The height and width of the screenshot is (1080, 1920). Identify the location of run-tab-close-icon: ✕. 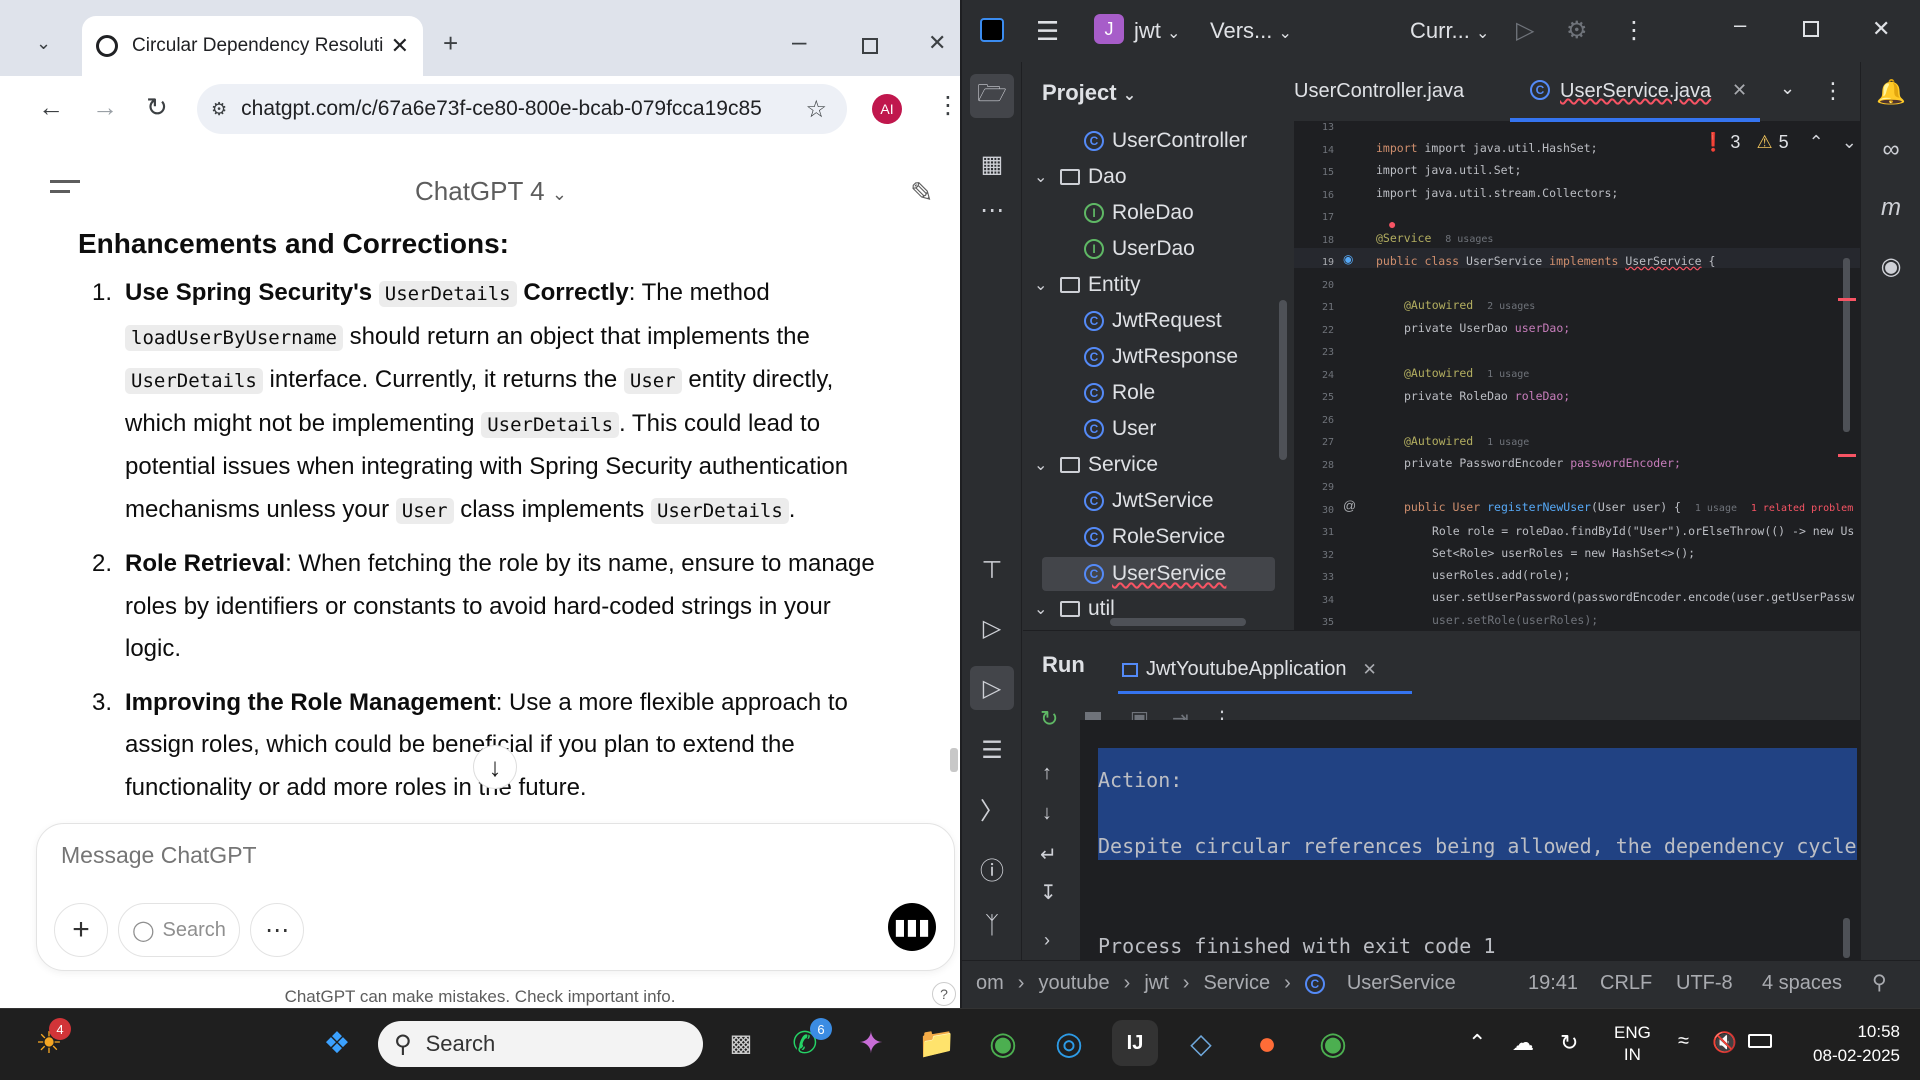
(1370, 670).